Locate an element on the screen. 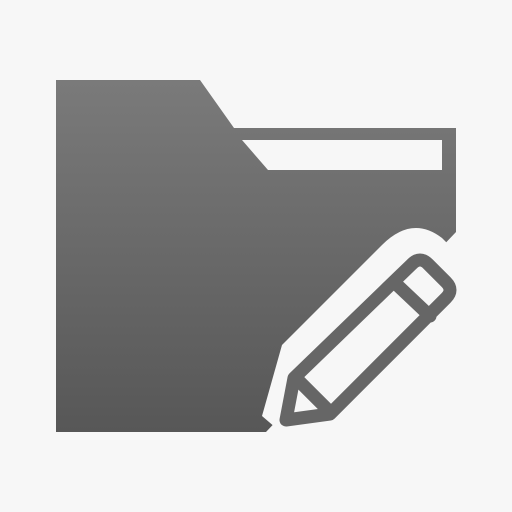 This screenshot has width=512, height=512. folder-pocket-slot is located at coordinates (342, 155).